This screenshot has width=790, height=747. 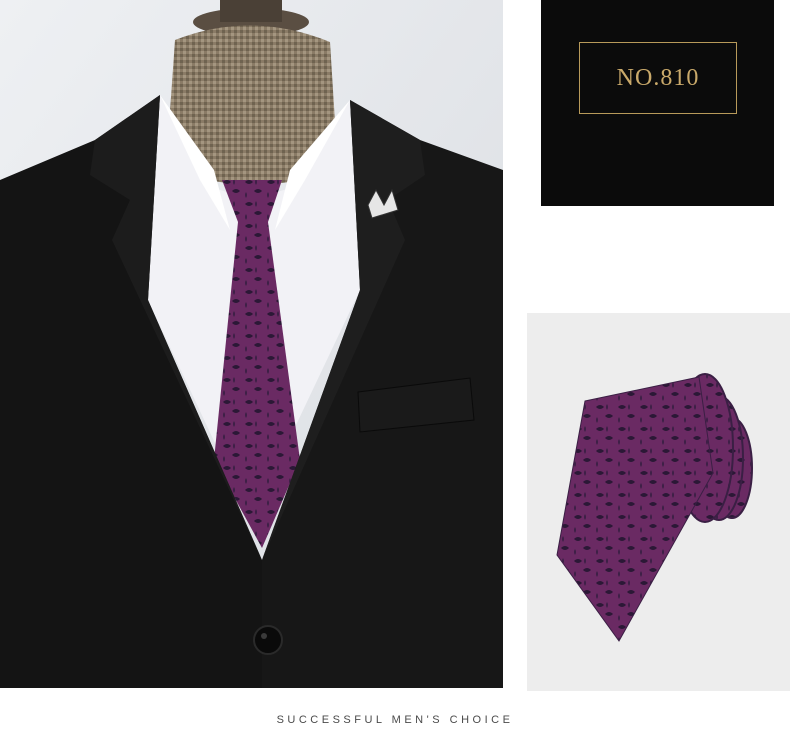 I want to click on product-code-frame: NO.810, so click(x=658, y=79).